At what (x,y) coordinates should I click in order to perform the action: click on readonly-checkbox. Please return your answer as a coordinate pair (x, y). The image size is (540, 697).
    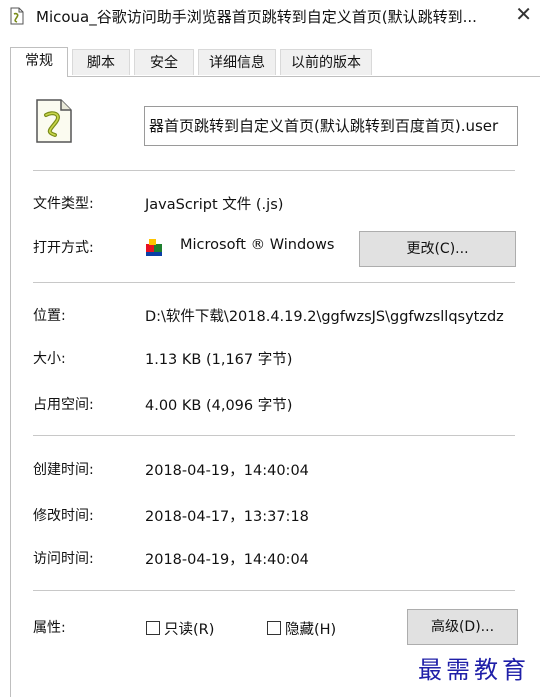
    Looking at the image, I should click on (153, 628).